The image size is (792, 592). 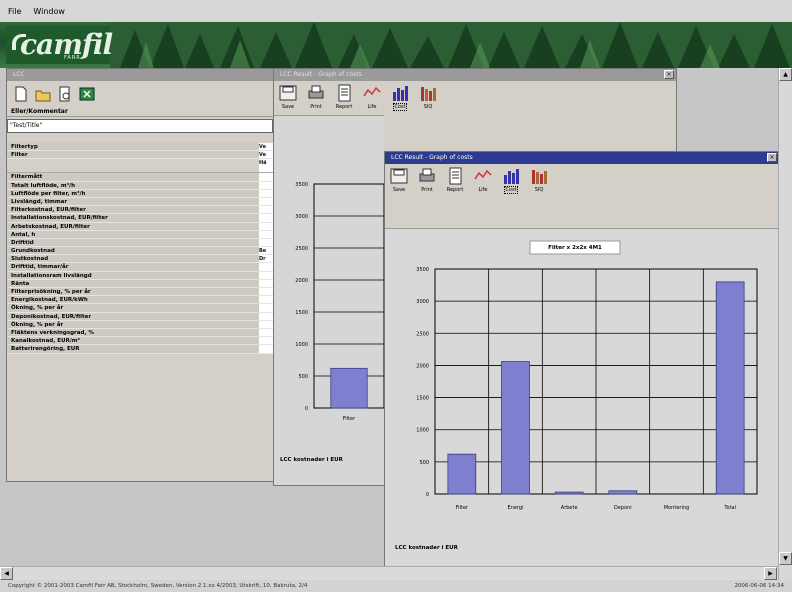 What do you see at coordinates (422, 334) in the screenshot?
I see `y-tick-label: 2500` at bounding box center [422, 334].